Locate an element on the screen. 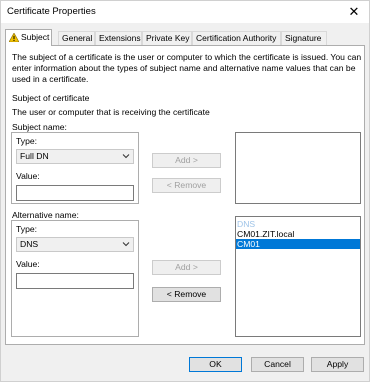 Image resolution: width=370 pixels, height=382 pixels. tab-extensions: Extensions is located at coordinates (118, 38).